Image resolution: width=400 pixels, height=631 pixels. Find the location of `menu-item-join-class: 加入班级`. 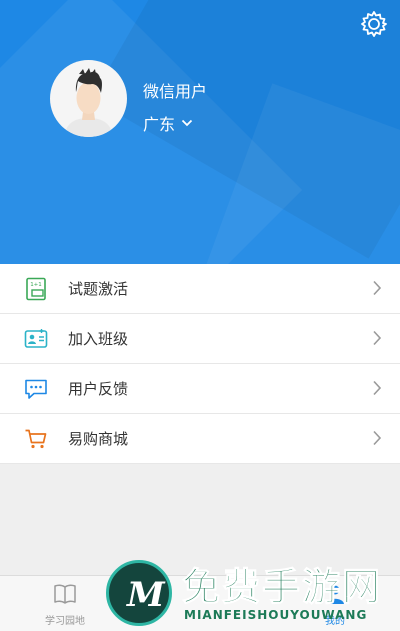

menu-item-join-class: 加入班级 is located at coordinates (200, 339).